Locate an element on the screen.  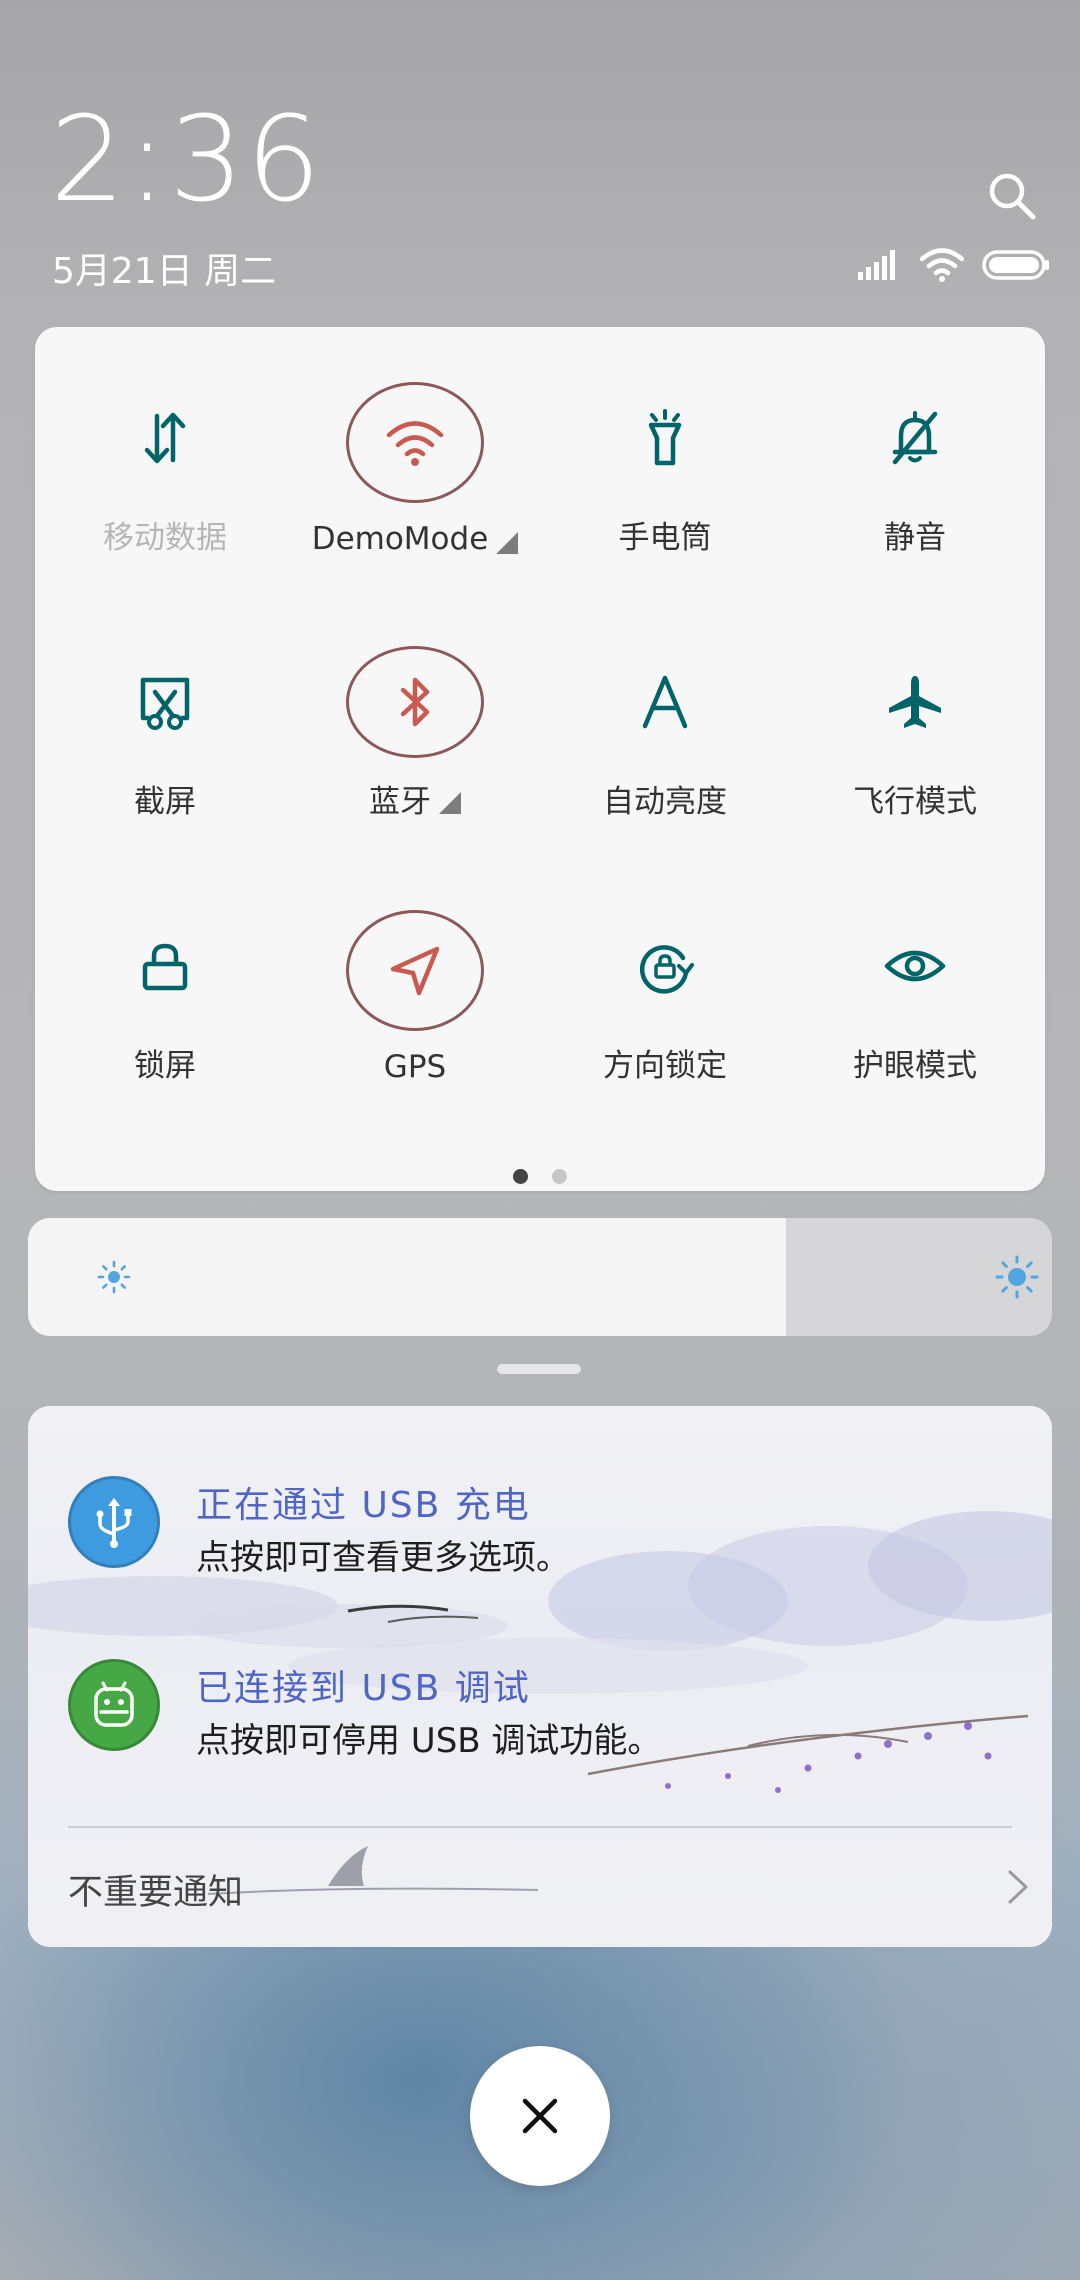
bluetooth-icon is located at coordinates (415, 702).